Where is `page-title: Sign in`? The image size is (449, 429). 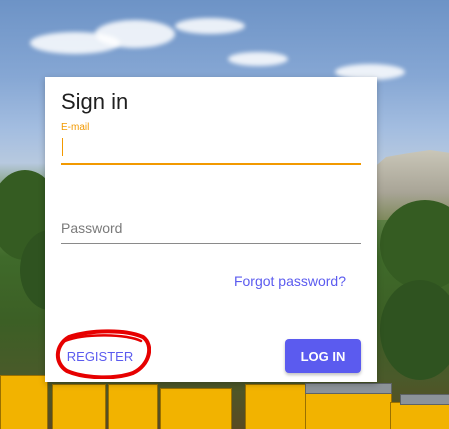 page-title: Sign in is located at coordinates (95, 101).